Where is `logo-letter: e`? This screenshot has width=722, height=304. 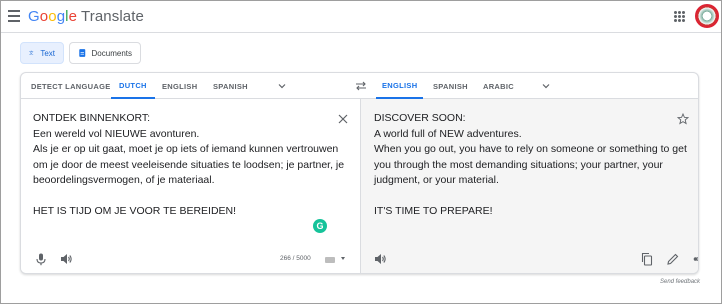 logo-letter: e is located at coordinates (73, 16).